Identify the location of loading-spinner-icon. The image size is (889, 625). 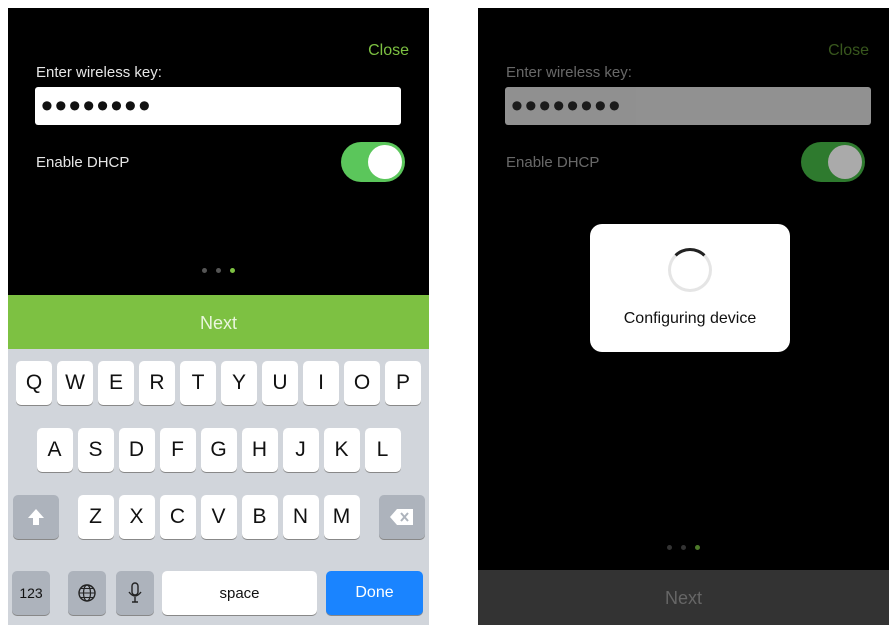
(690, 270).